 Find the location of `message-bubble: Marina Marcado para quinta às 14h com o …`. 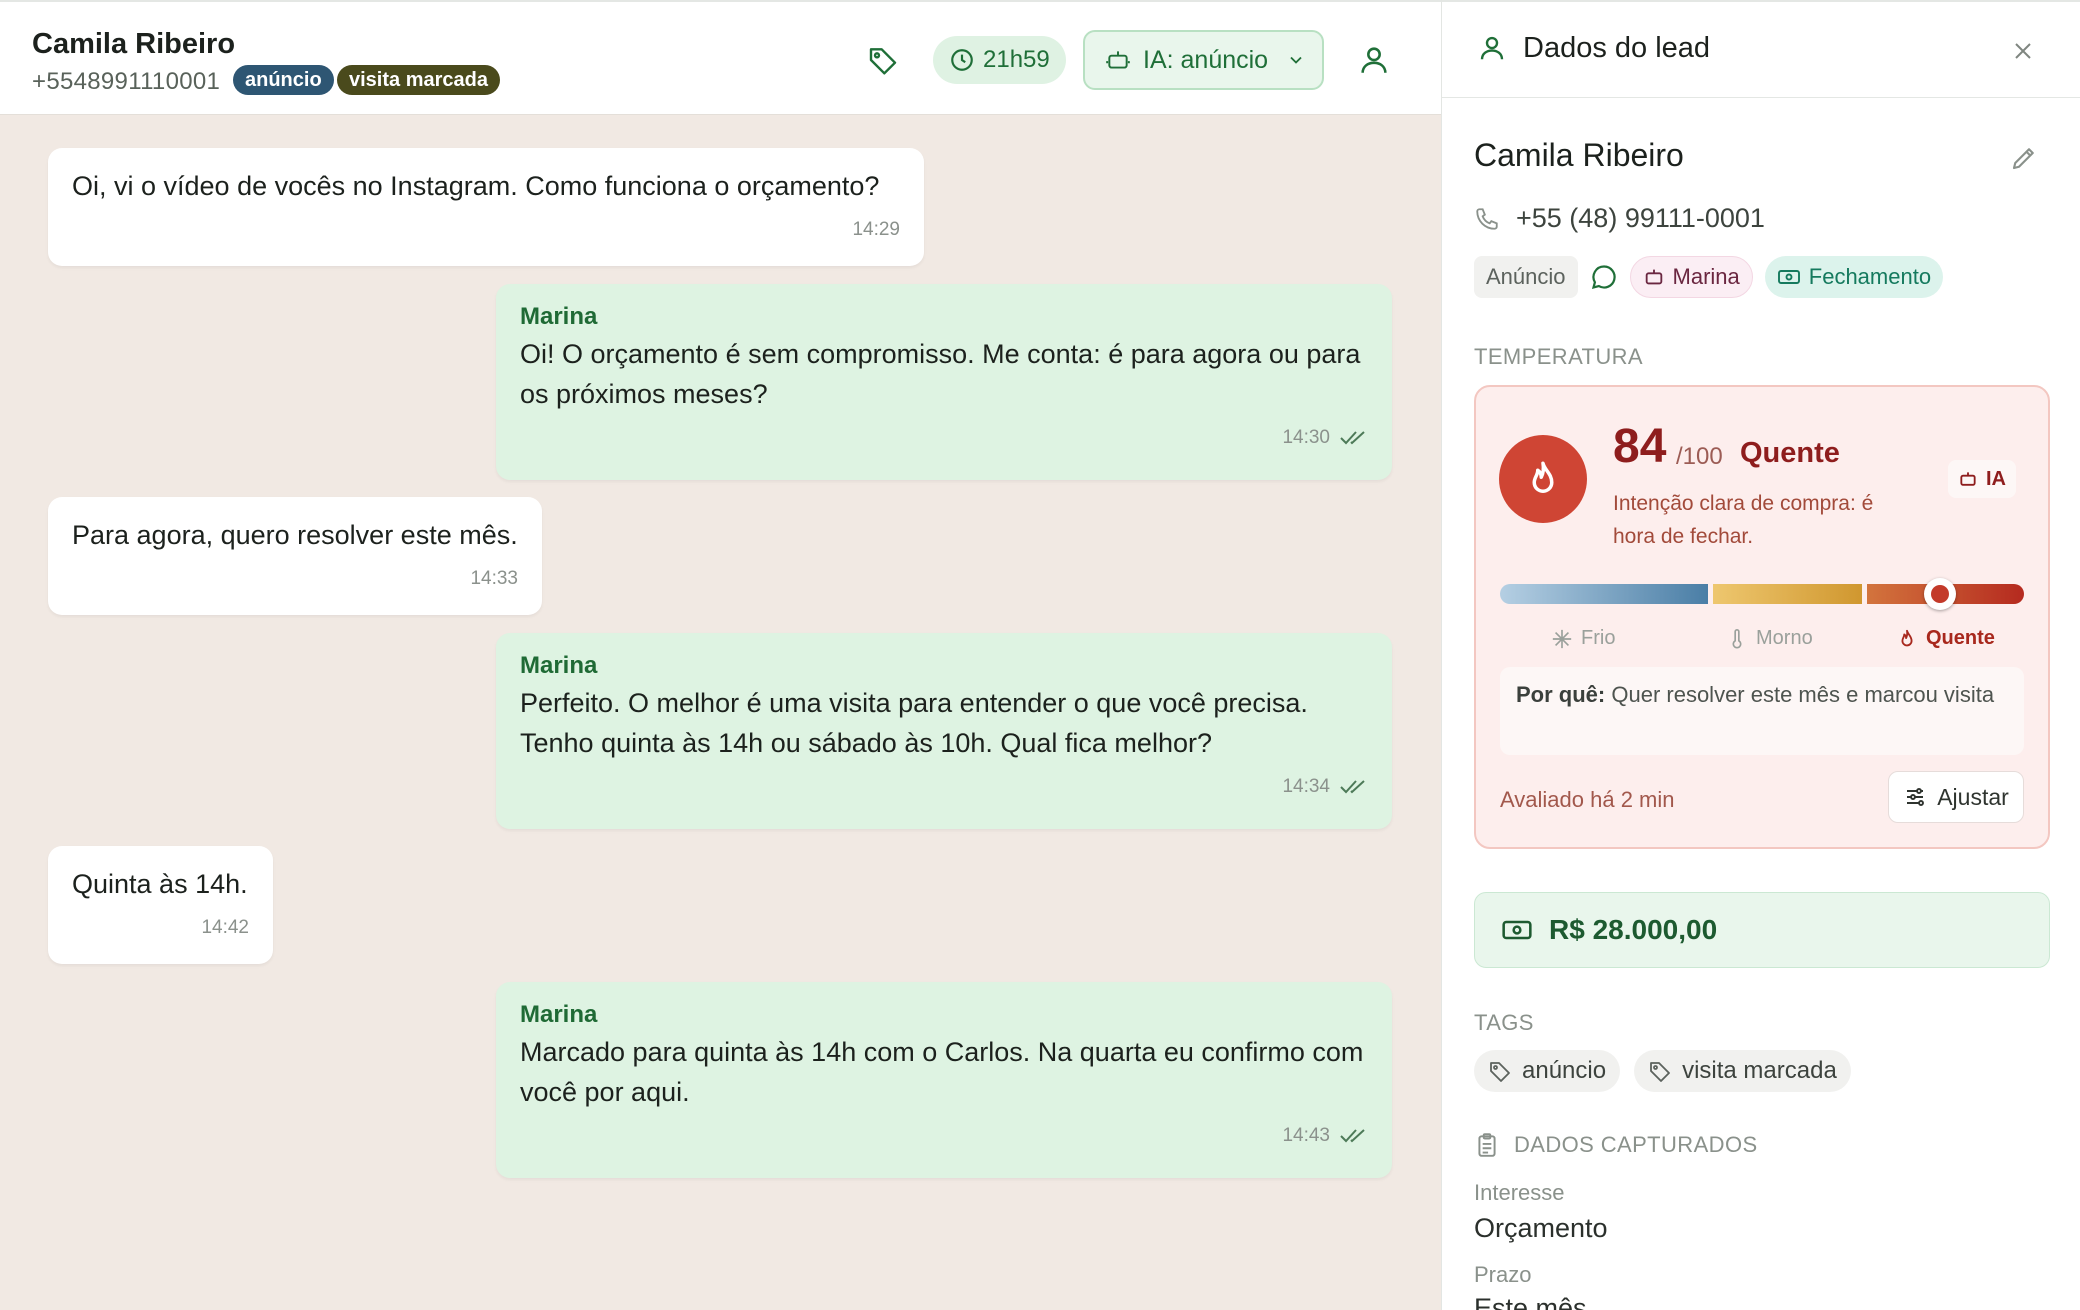

message-bubble: Marina Marcado para quinta às 14h com o … is located at coordinates (944, 1080).